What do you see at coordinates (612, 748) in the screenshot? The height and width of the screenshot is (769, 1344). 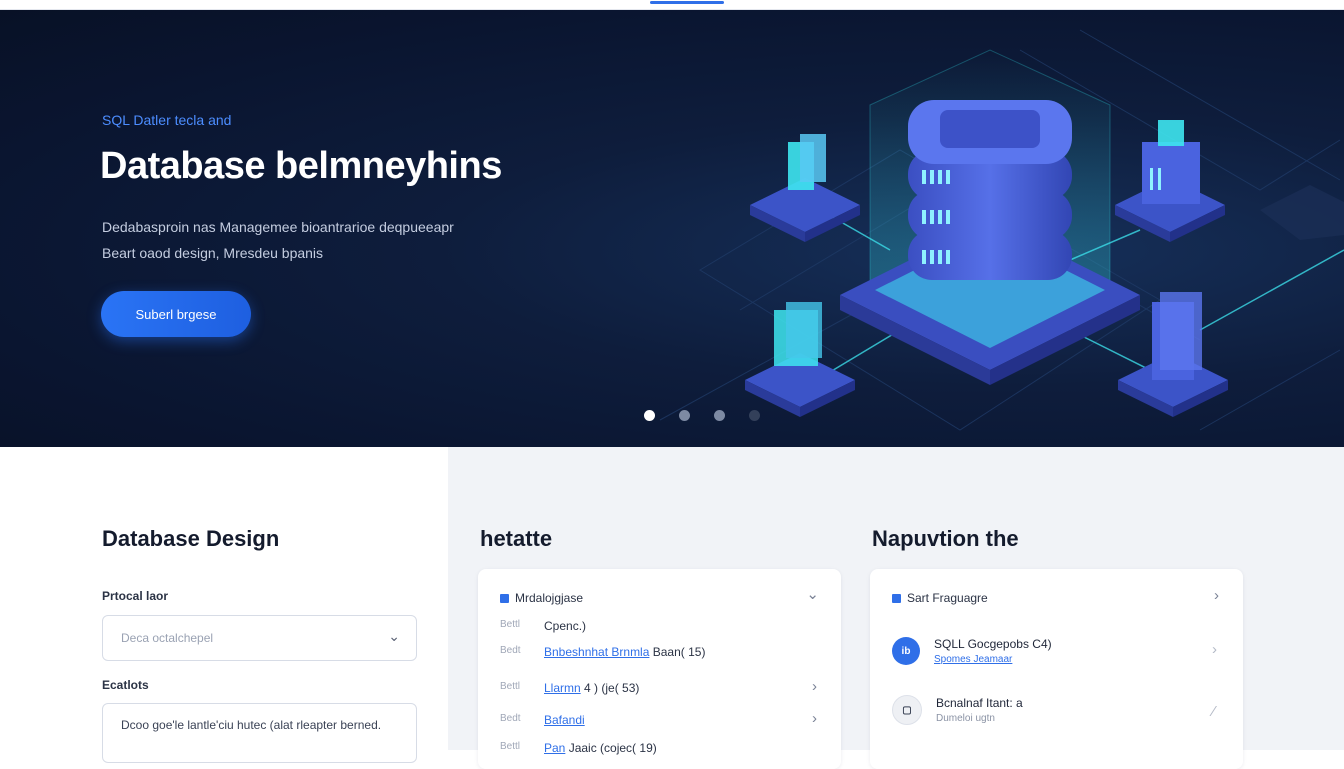 I see `row-extra: Jaaic (cojec( 19)` at bounding box center [612, 748].